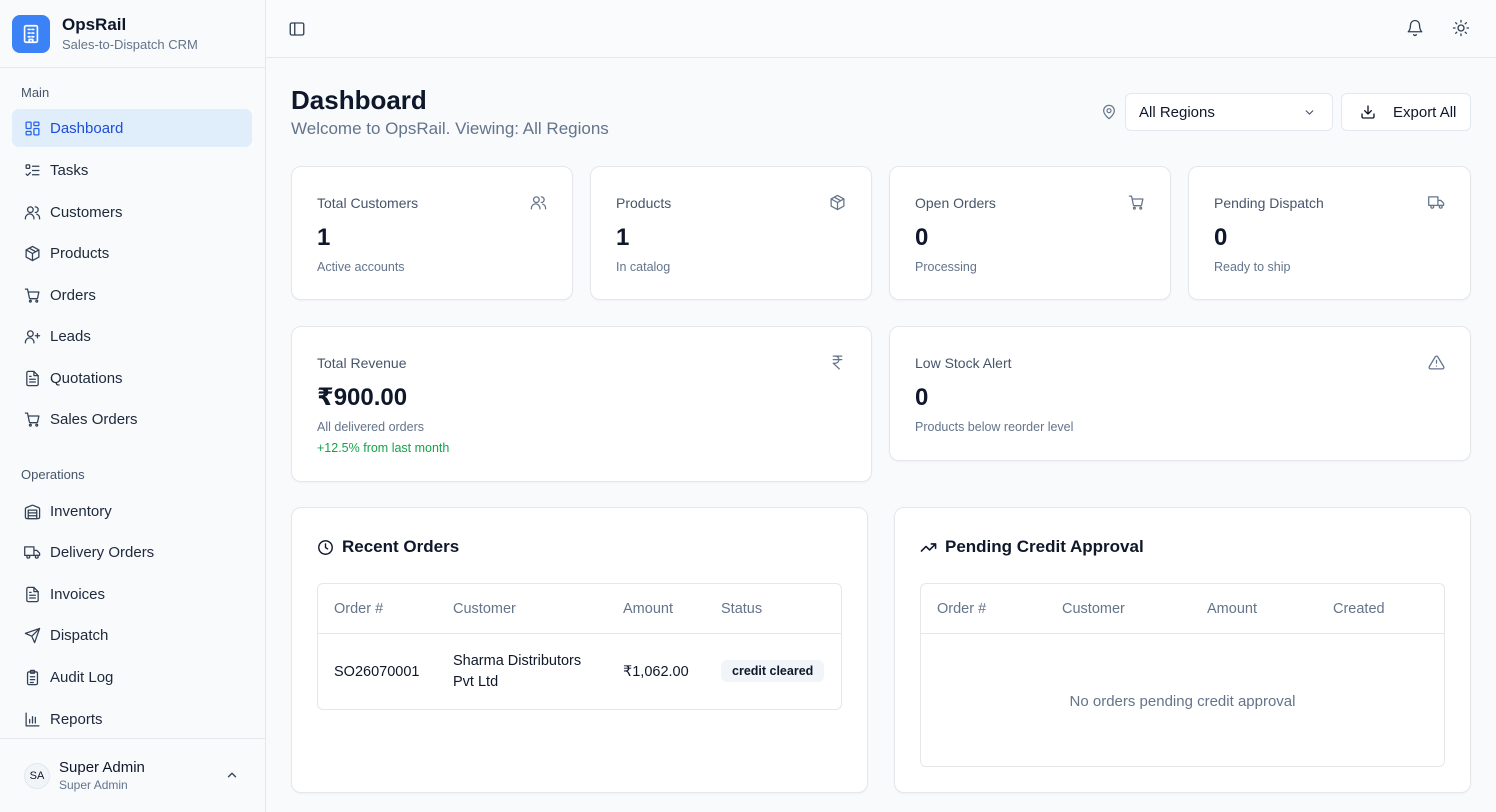 The height and width of the screenshot is (812, 1496). Describe the element at coordinates (132, 511) in the screenshot. I see `sidebar-item-inventory: Inventory` at that location.